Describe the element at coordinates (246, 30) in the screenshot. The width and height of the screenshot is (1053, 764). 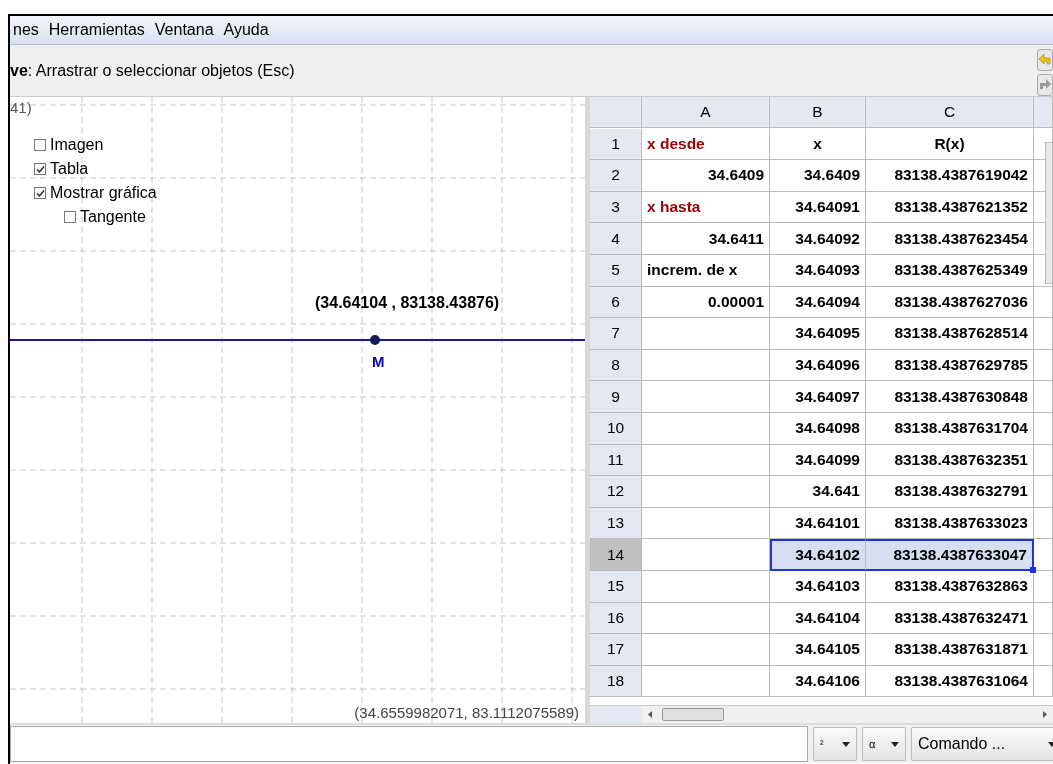
I see `menu-item: Ayuda` at that location.